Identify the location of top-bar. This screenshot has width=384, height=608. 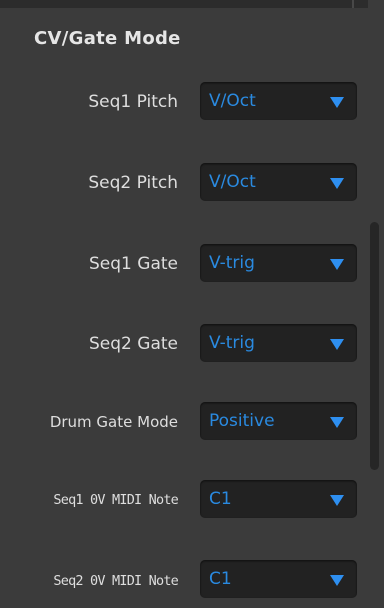
(192, 4).